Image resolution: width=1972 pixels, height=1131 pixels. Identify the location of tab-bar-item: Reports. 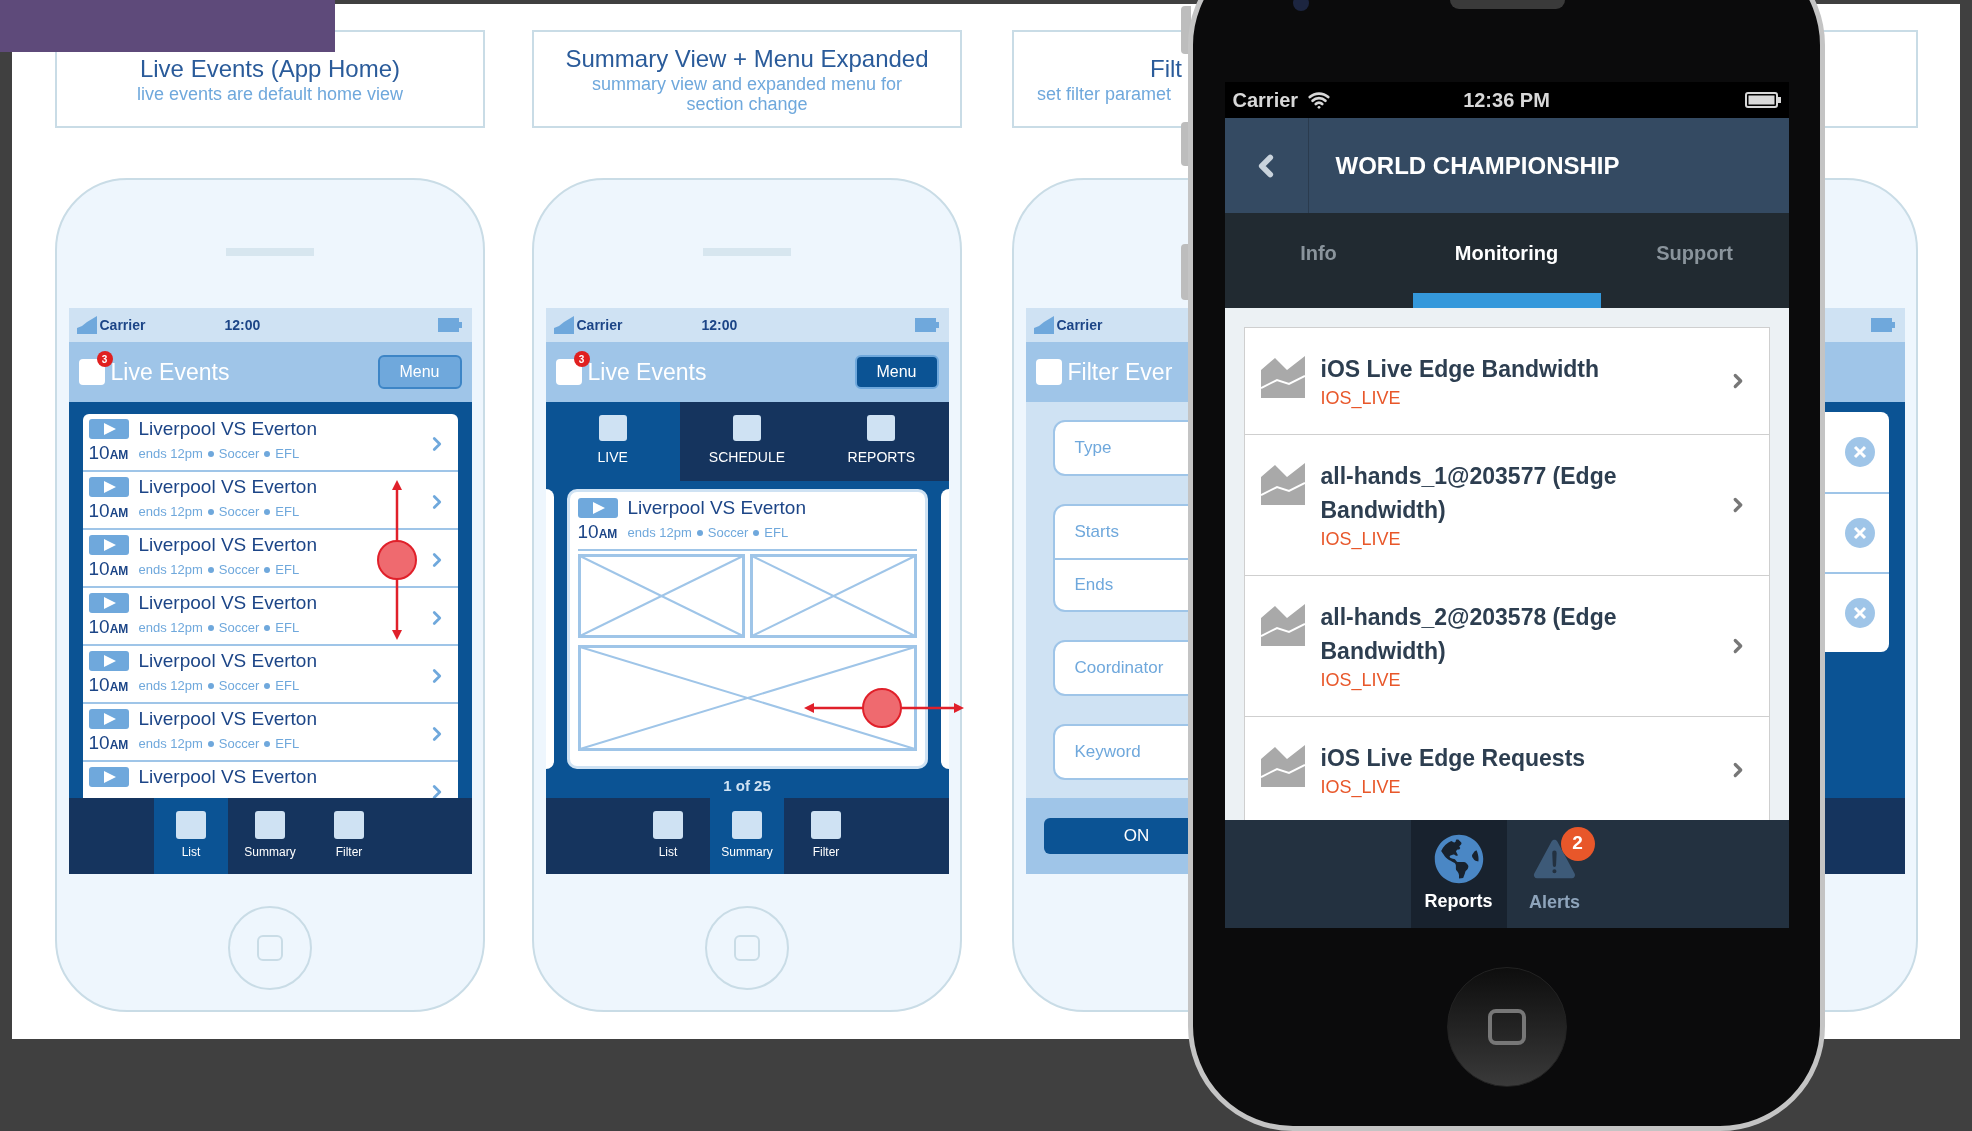
(1458, 874).